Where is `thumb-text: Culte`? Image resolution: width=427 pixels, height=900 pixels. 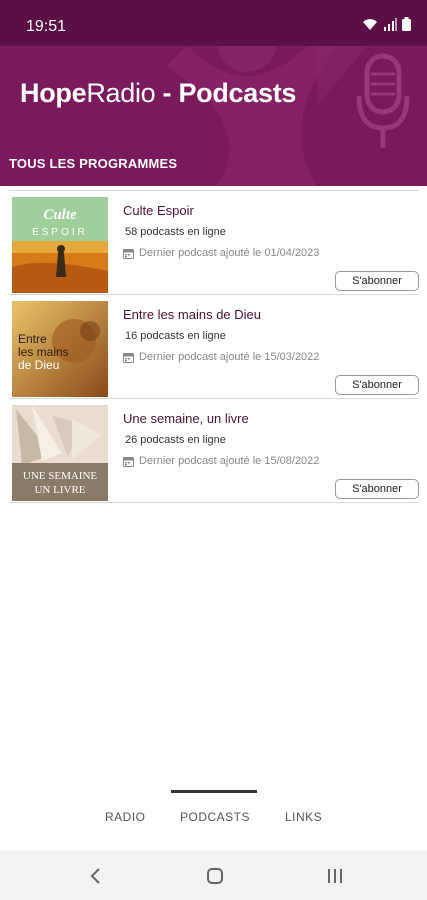 thumb-text: Culte is located at coordinates (60, 215).